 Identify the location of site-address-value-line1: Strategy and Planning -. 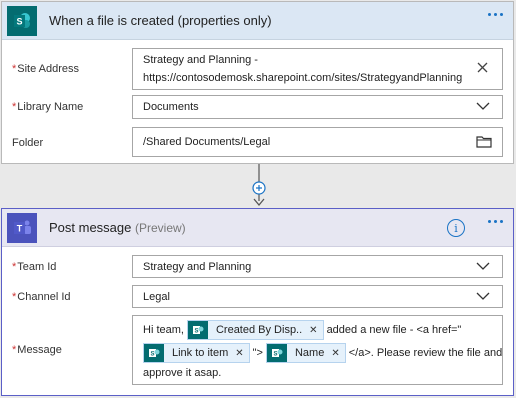
(200, 60).